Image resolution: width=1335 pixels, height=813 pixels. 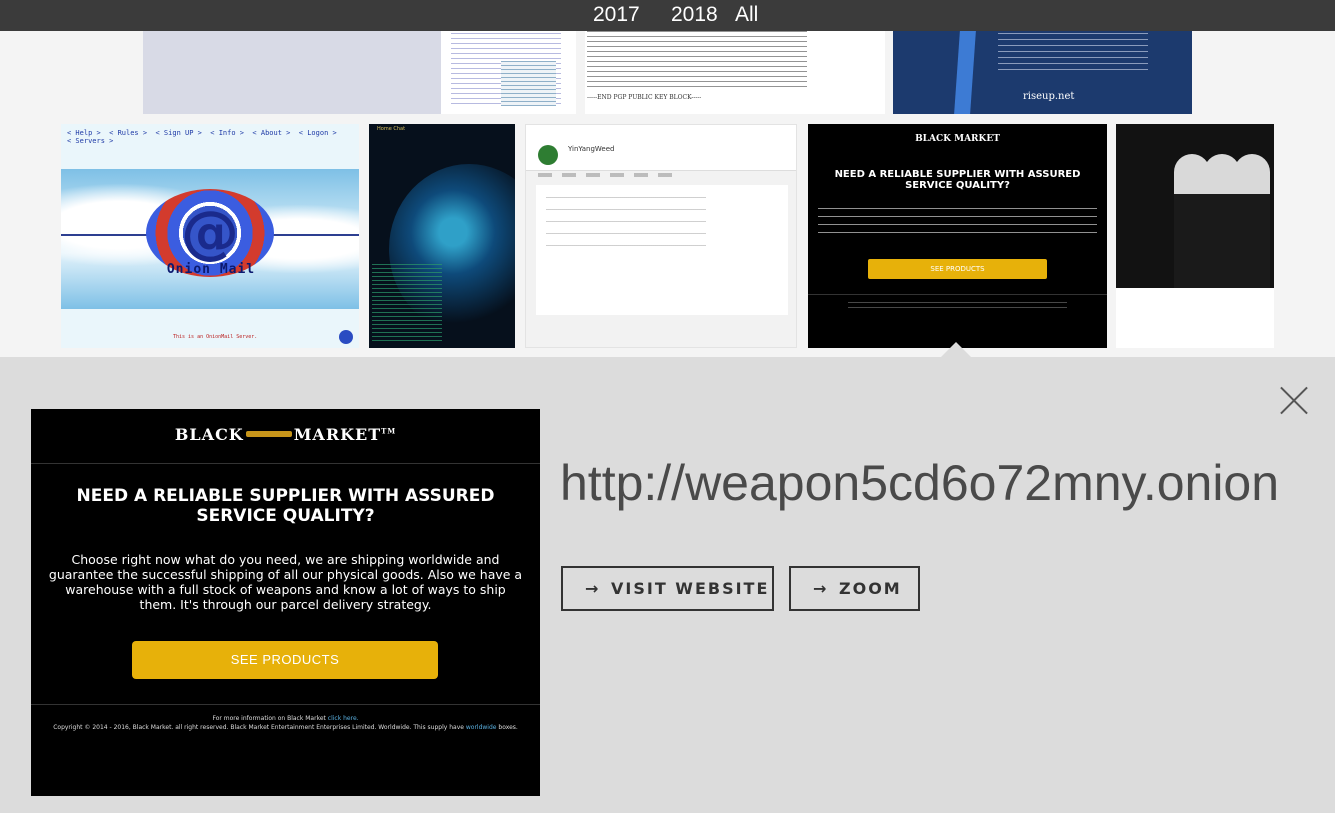 What do you see at coordinates (591, 149) in the screenshot?
I see `yin-title: YinYangWeed` at bounding box center [591, 149].